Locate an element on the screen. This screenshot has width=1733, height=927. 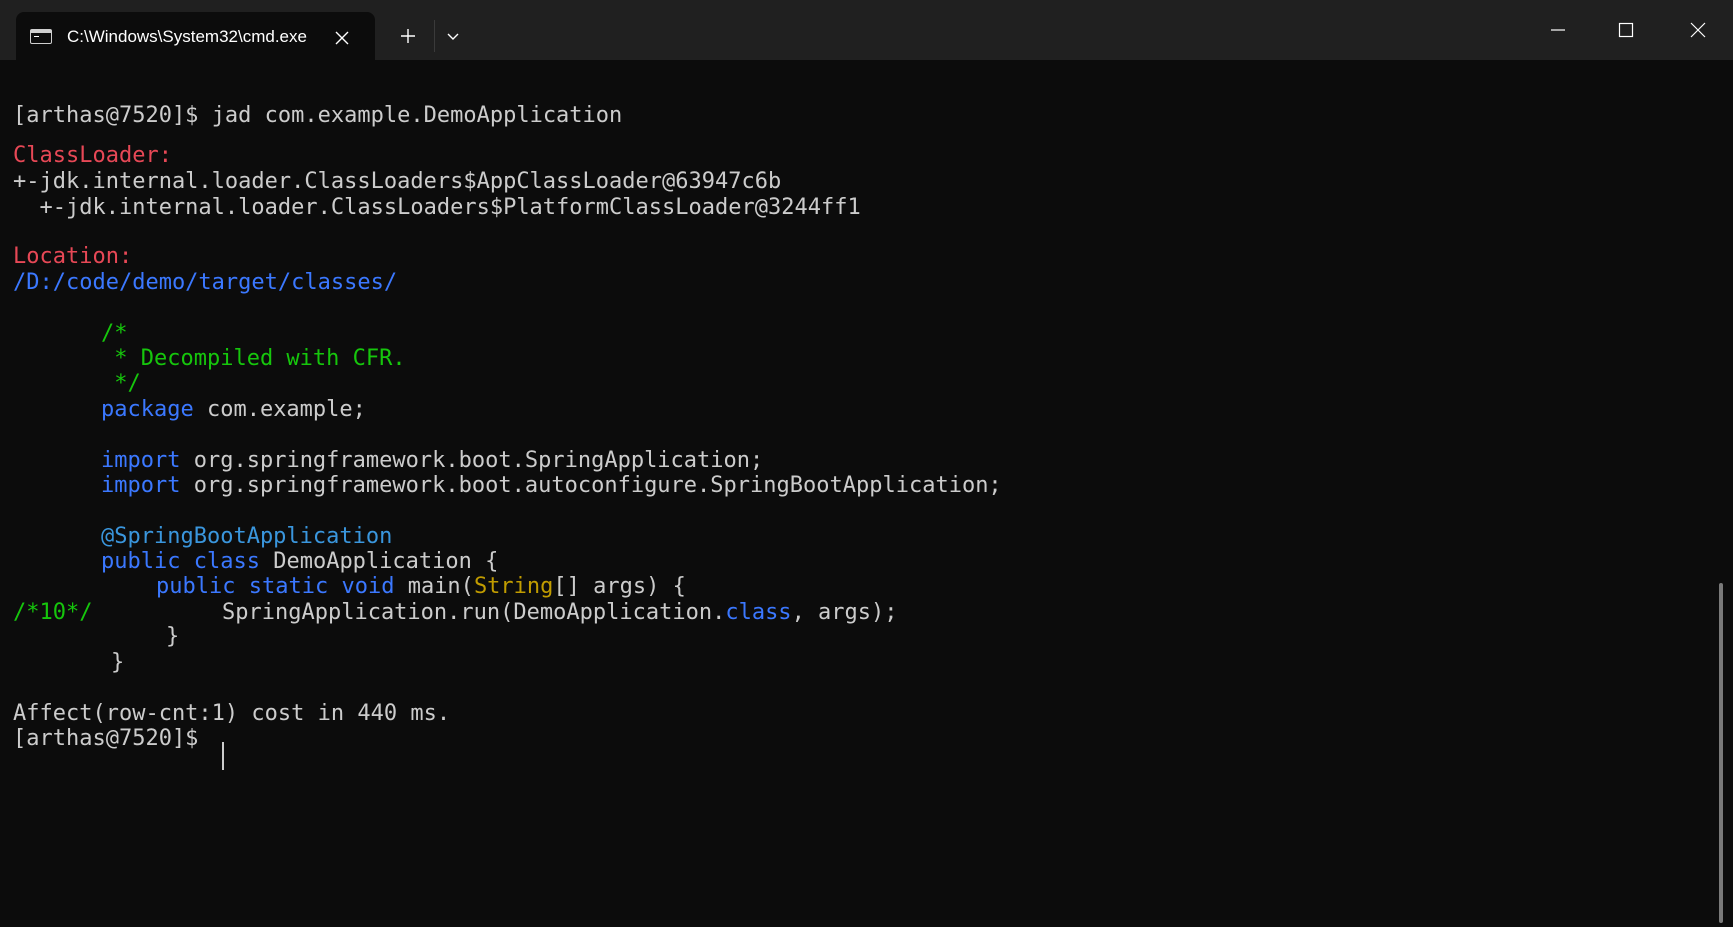
minimize-button is located at coordinates (1558, 30).